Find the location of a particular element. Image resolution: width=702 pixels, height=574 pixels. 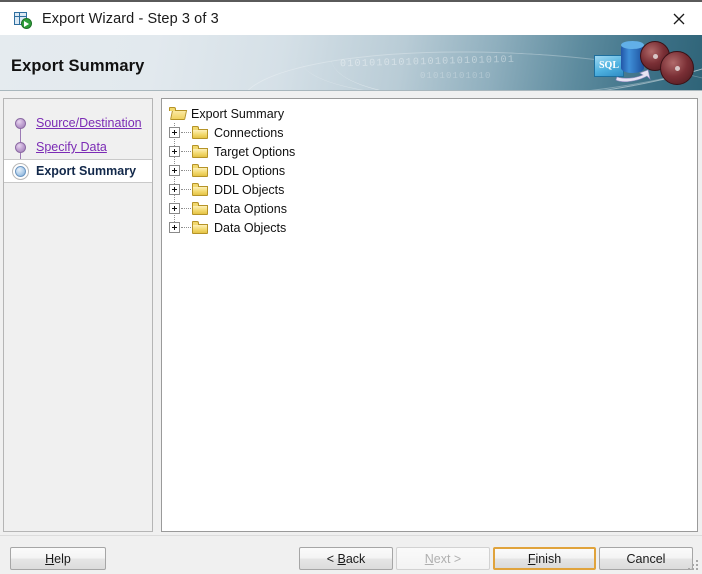

sidebar-item-specify-data: Specify Data is located at coordinates (78, 147).